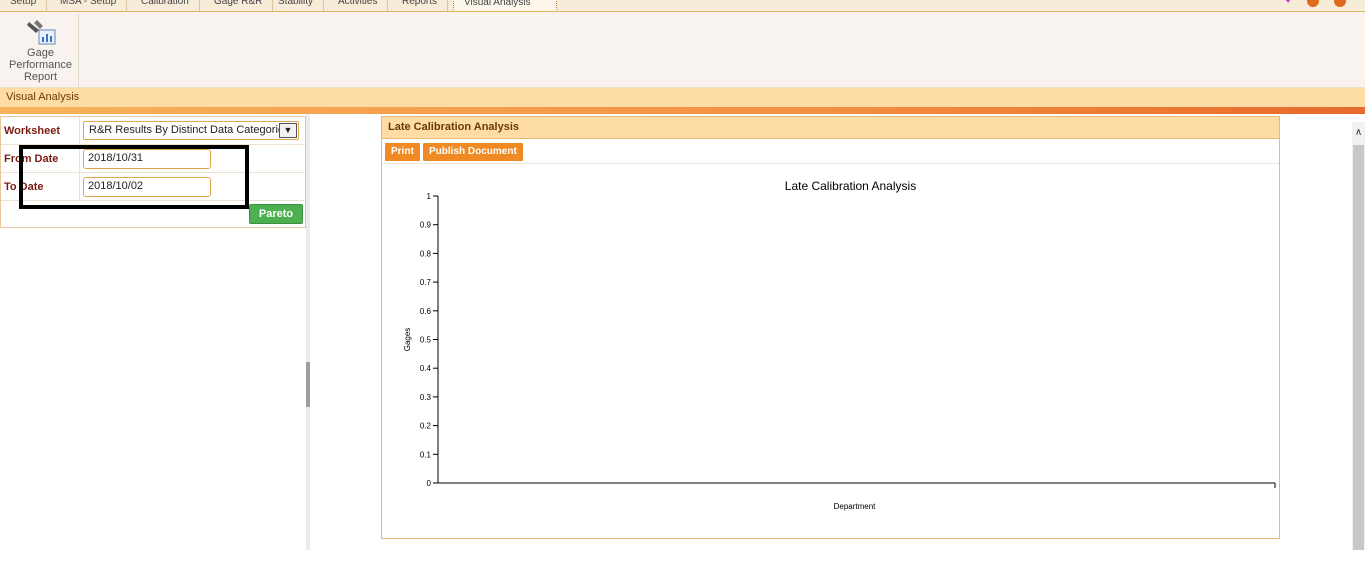 The height and width of the screenshot is (561, 1365). I want to click on y-tick-label: 0.1, so click(426, 454).